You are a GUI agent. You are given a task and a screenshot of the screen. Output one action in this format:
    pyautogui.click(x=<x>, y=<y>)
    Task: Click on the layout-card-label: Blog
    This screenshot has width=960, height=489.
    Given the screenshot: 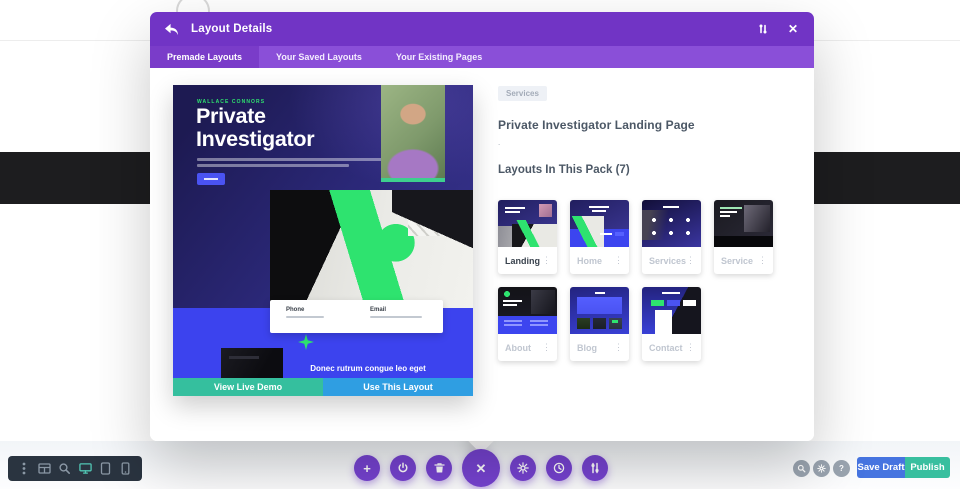 What is the action you would take?
    pyautogui.click(x=587, y=347)
    